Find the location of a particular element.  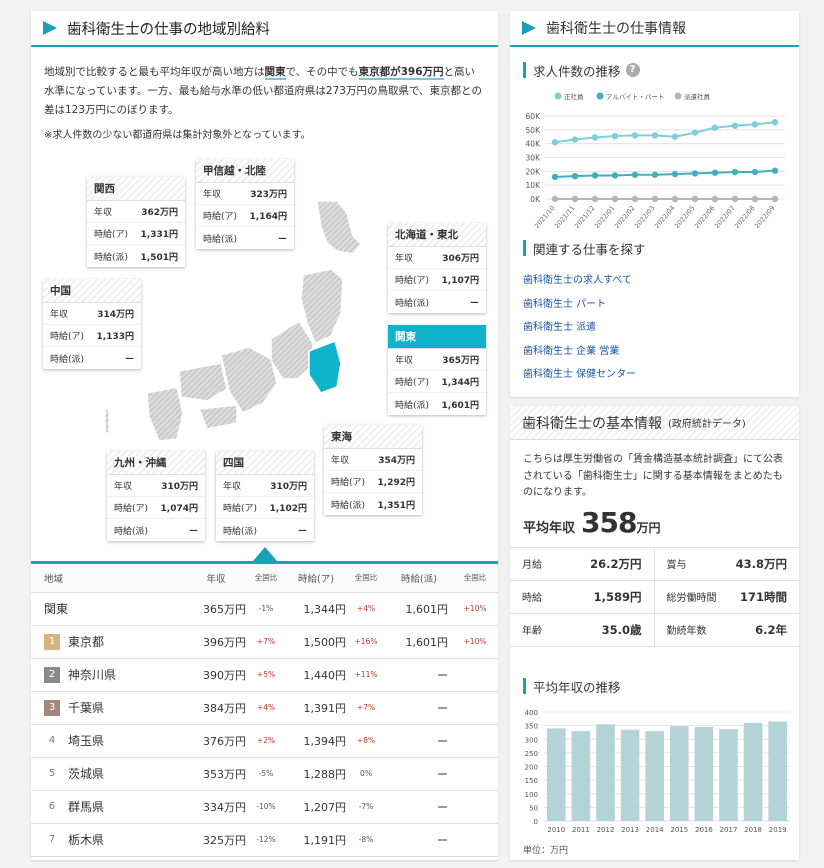

x-tick-label: 2022/08 is located at coordinates (744, 217).